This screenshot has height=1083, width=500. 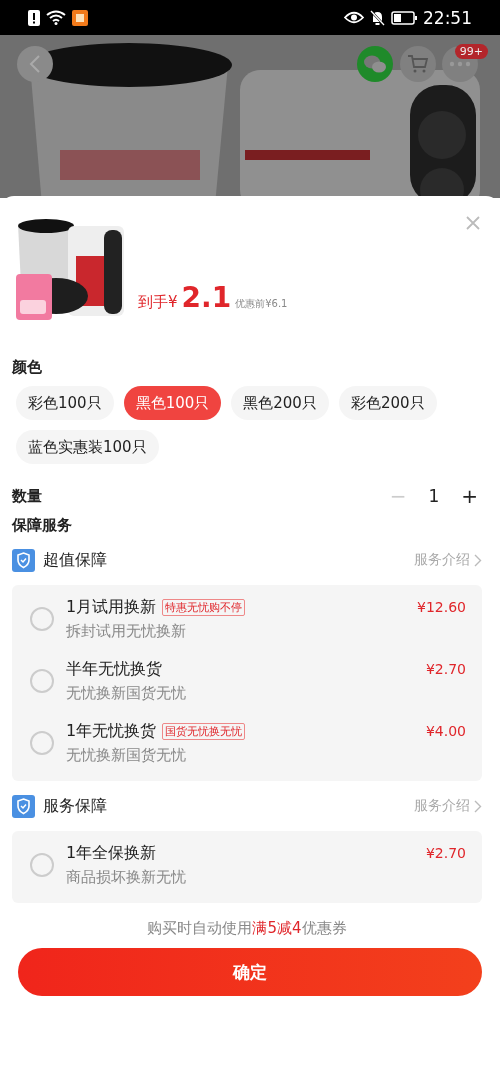 What do you see at coordinates (114, 669) in the screenshot?
I see `service-name: 半年无忧换货` at bounding box center [114, 669].